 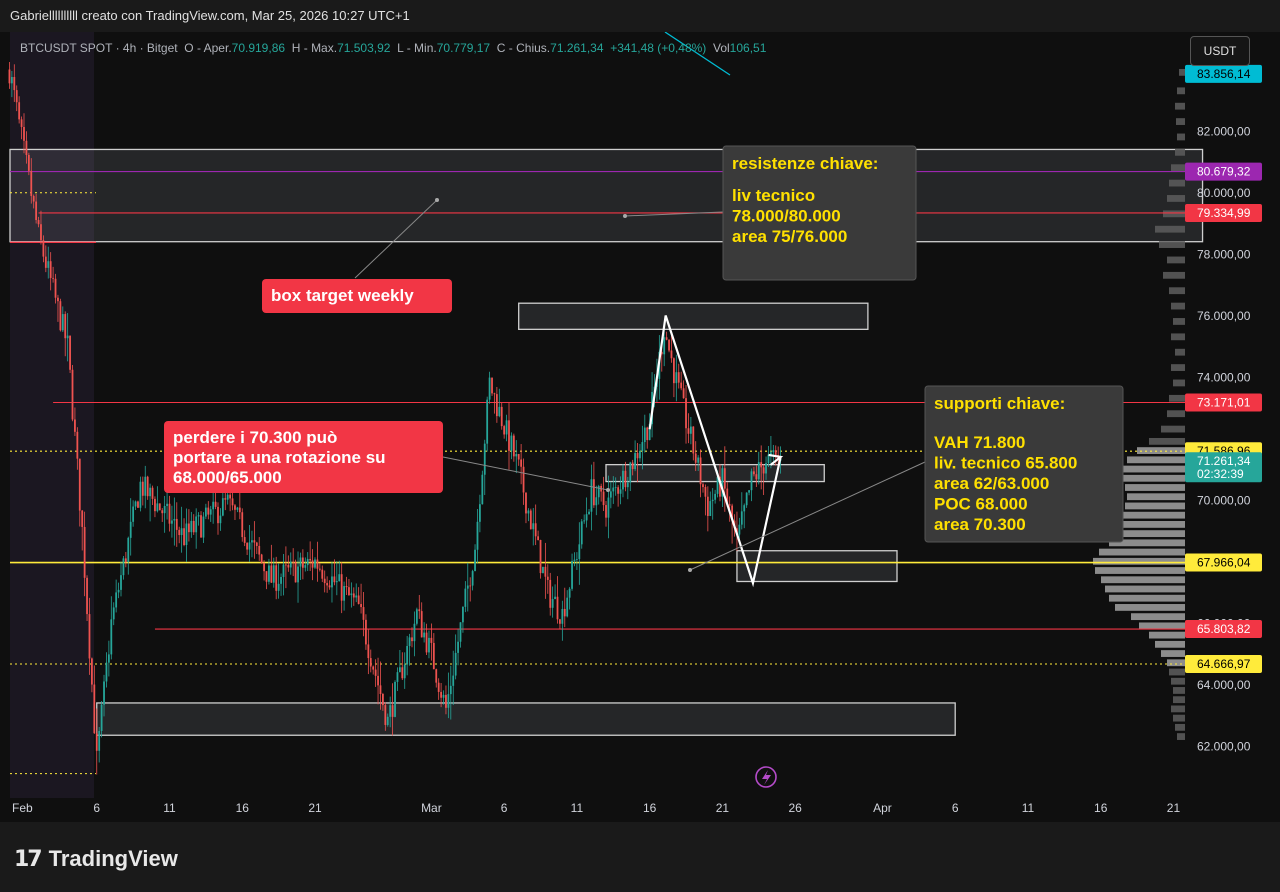 What do you see at coordinates (979, 442) in the screenshot?
I see `annotation-box-supporti-line: VAH 71.800` at bounding box center [979, 442].